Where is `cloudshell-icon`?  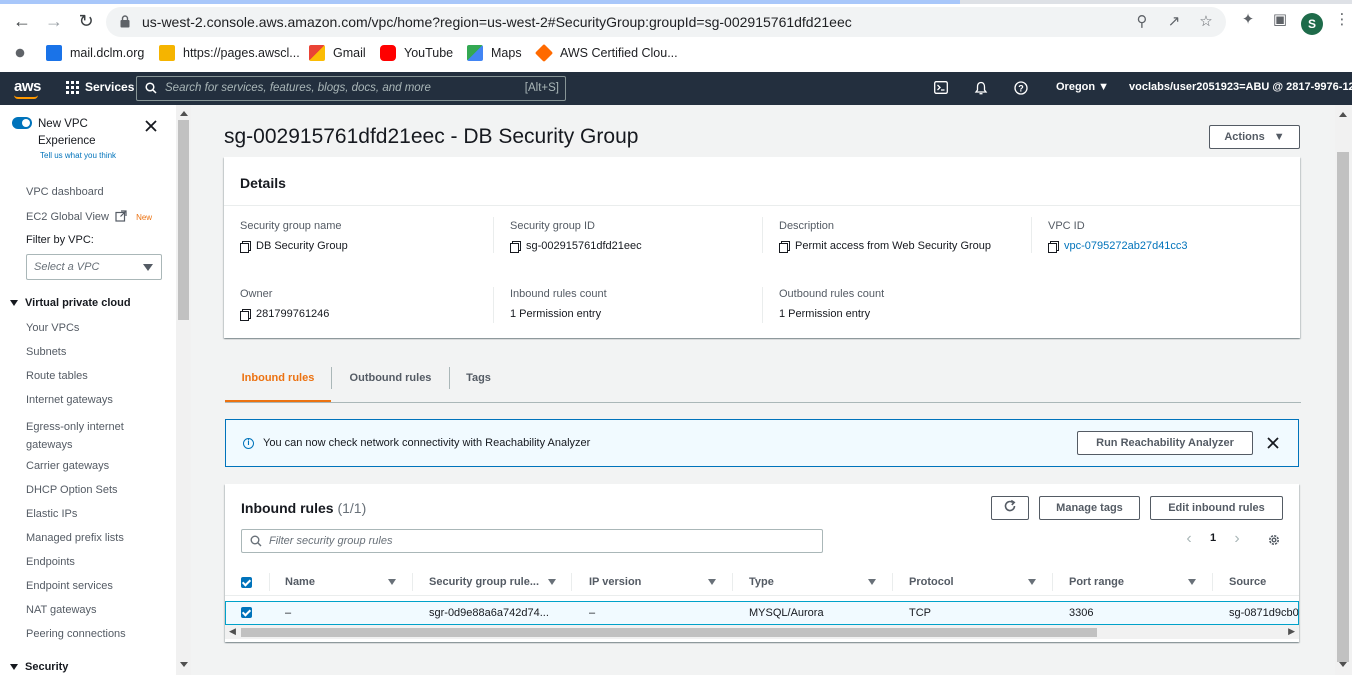
cloudshell-icon is located at coordinates (941, 89).